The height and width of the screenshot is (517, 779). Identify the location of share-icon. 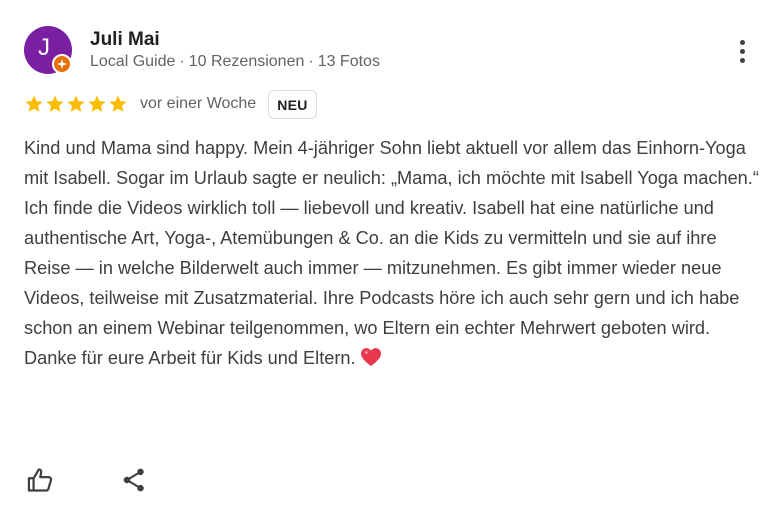
(134, 480).